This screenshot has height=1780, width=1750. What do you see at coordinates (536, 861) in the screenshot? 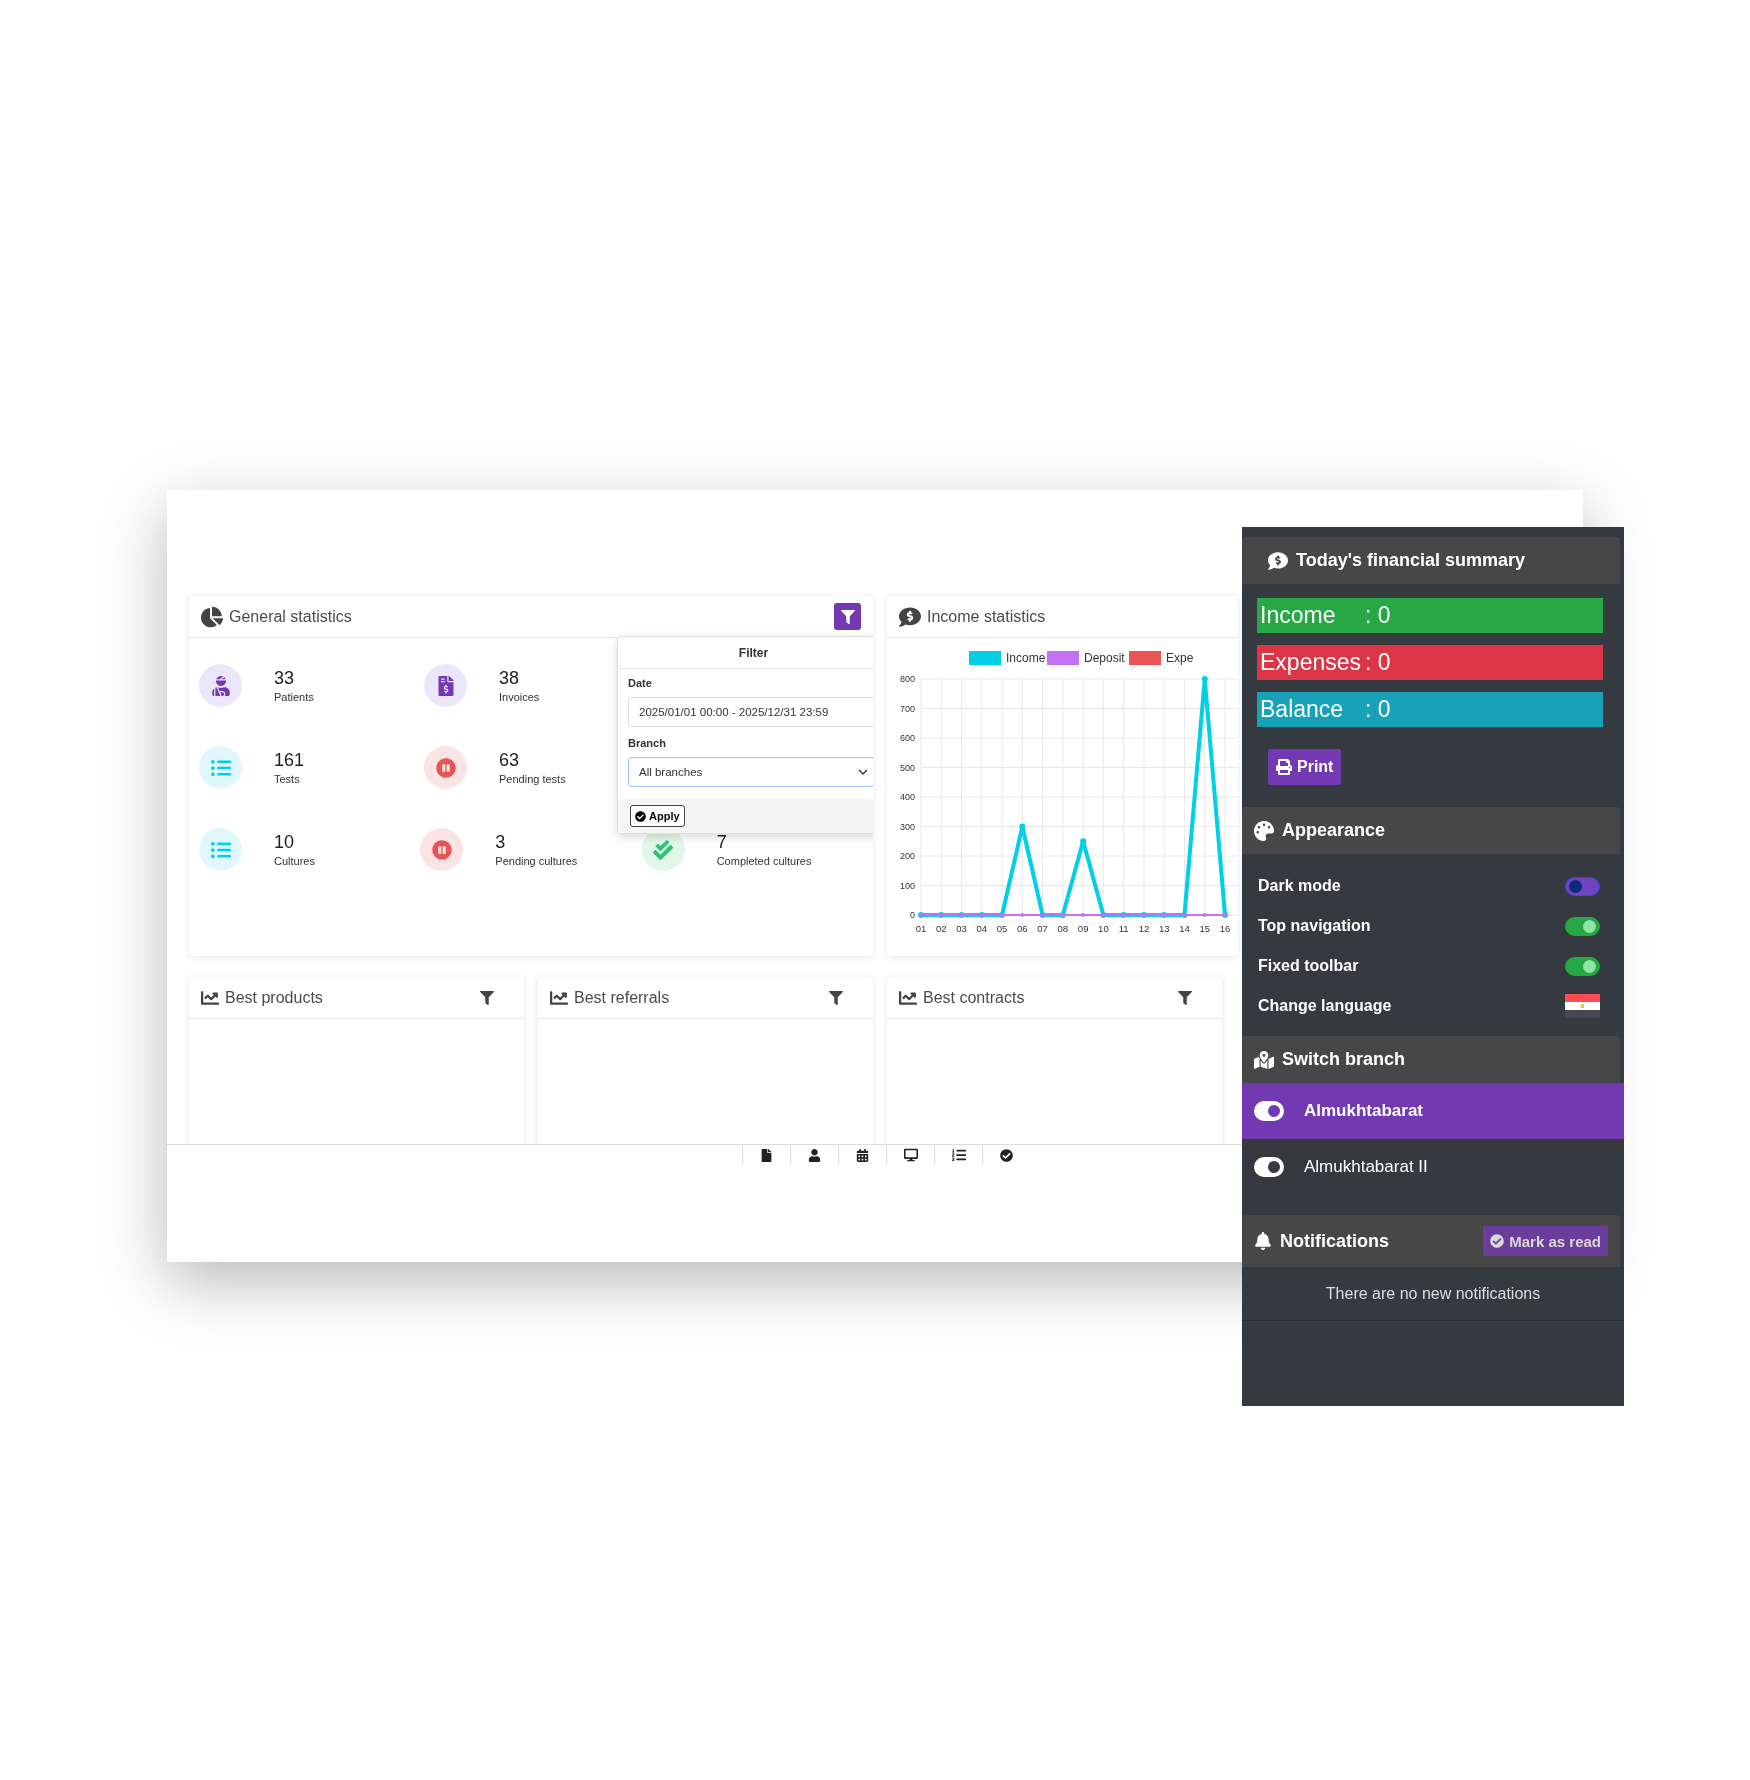
I see `stat-label: Pending cultures` at bounding box center [536, 861].